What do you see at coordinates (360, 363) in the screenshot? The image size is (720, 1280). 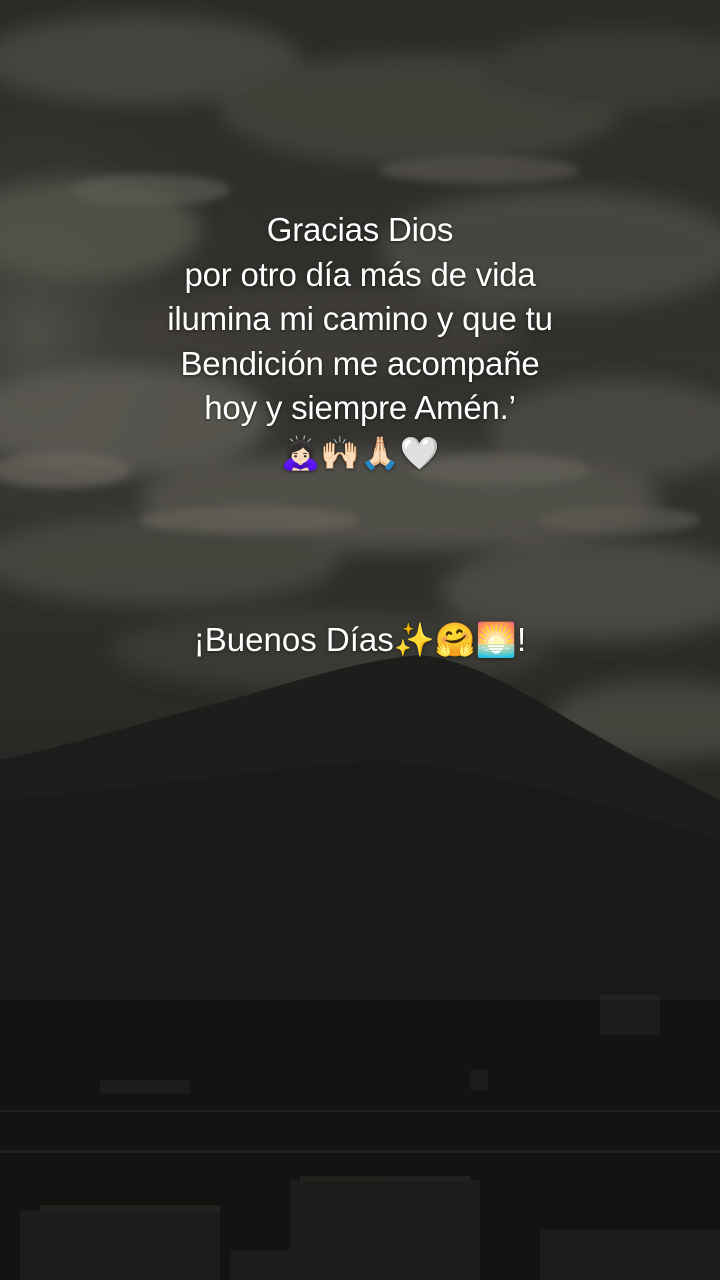 I see `caption-line: Bendición me acompañe` at bounding box center [360, 363].